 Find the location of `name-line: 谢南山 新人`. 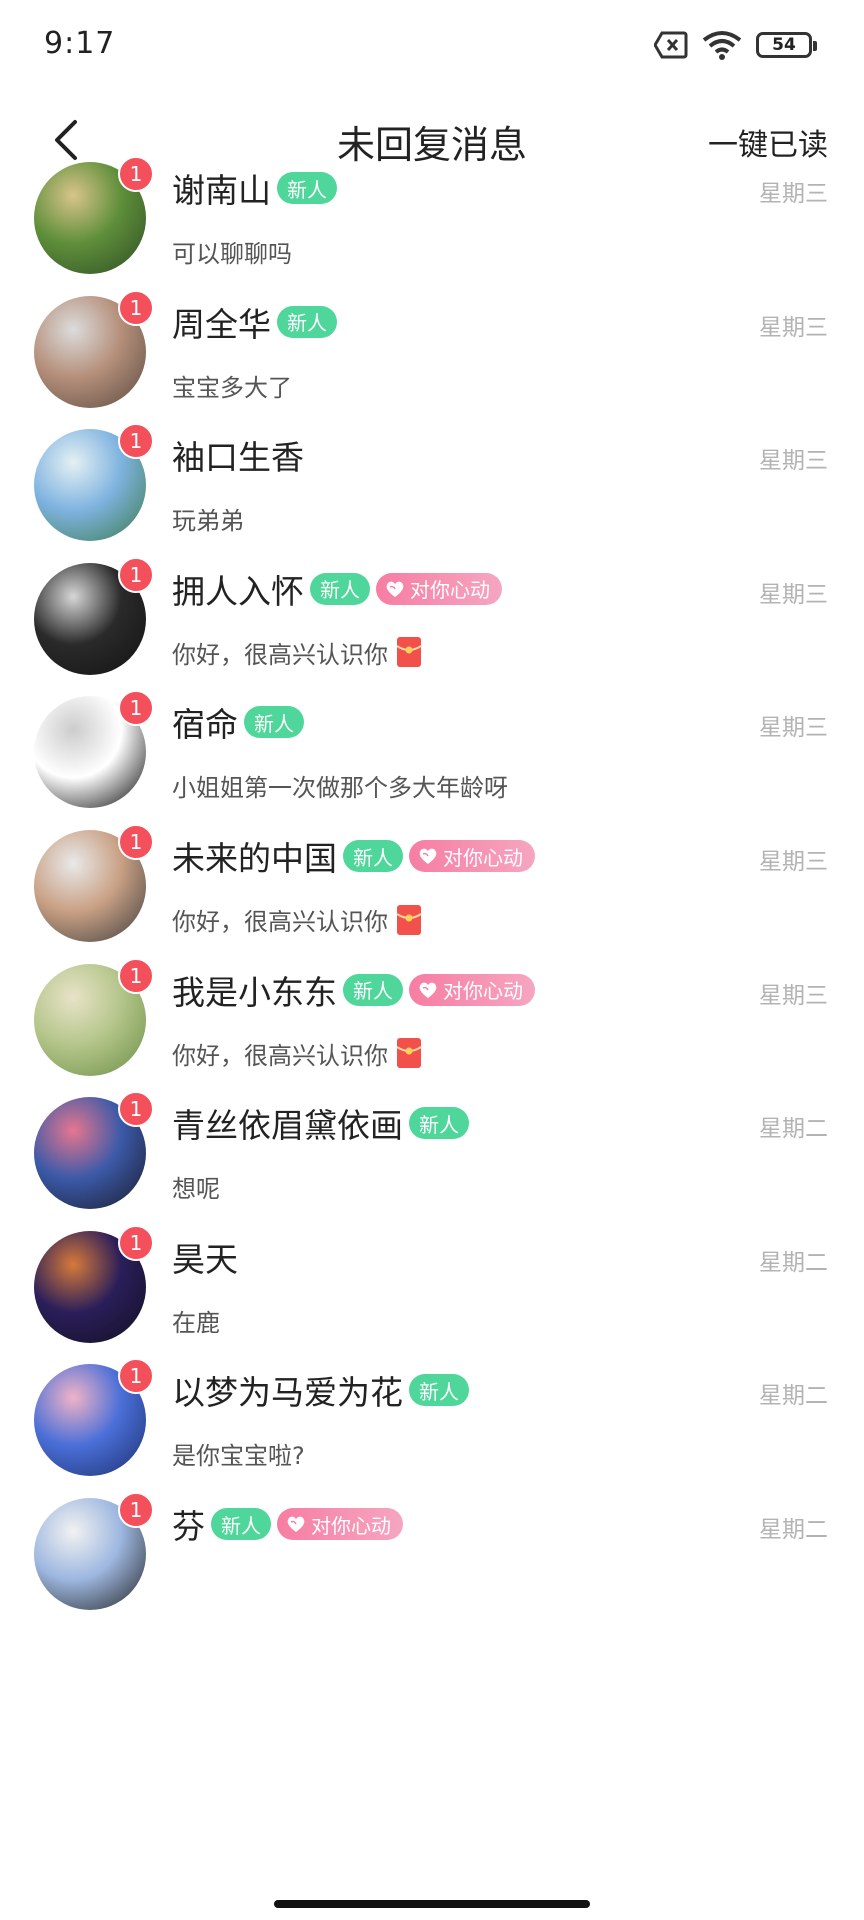

name-line: 谢南山 新人 is located at coordinates (254, 188).